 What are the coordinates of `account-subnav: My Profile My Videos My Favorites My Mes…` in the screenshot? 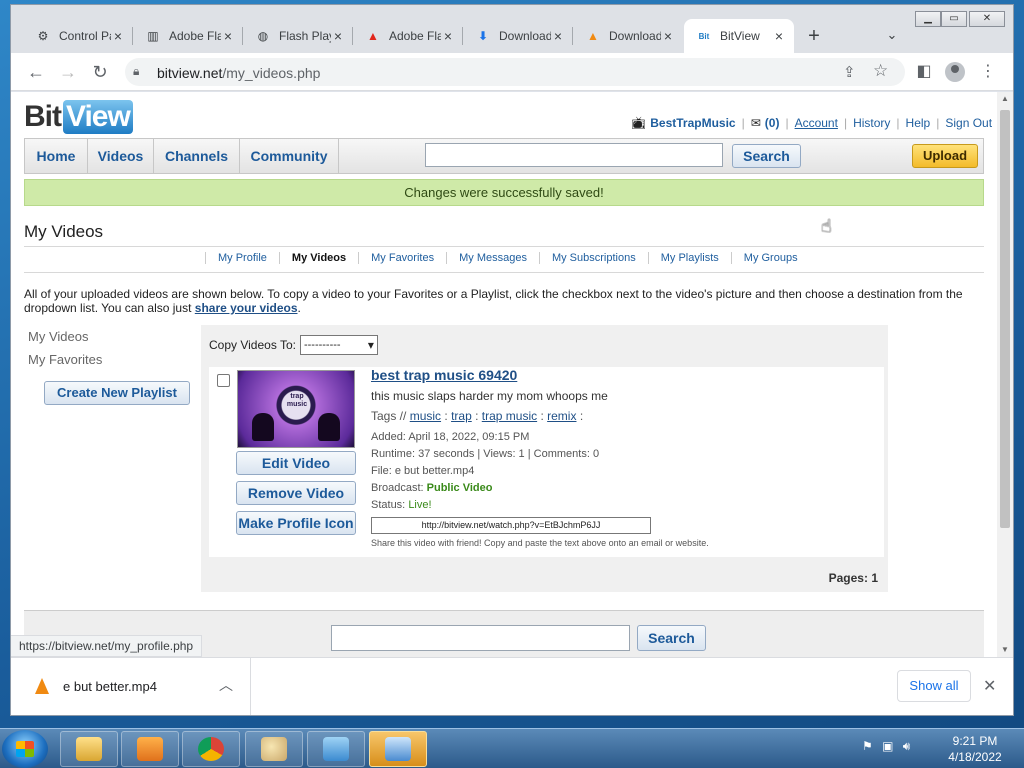 It's located at (507, 258).